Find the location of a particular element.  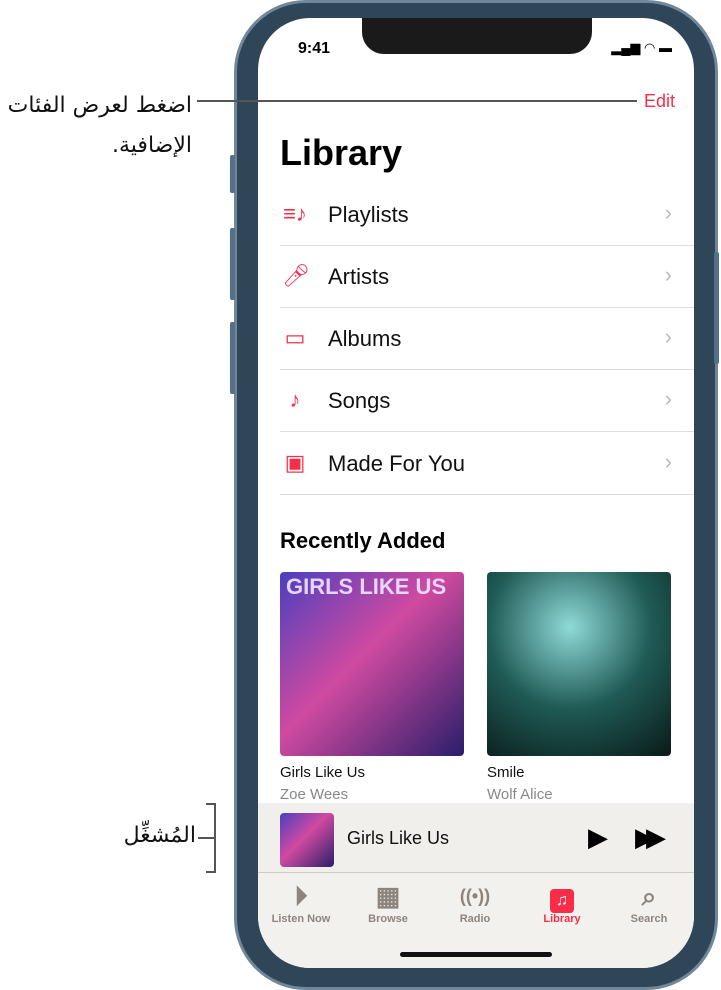

albums-icon: ▭ is located at coordinates (295, 337).